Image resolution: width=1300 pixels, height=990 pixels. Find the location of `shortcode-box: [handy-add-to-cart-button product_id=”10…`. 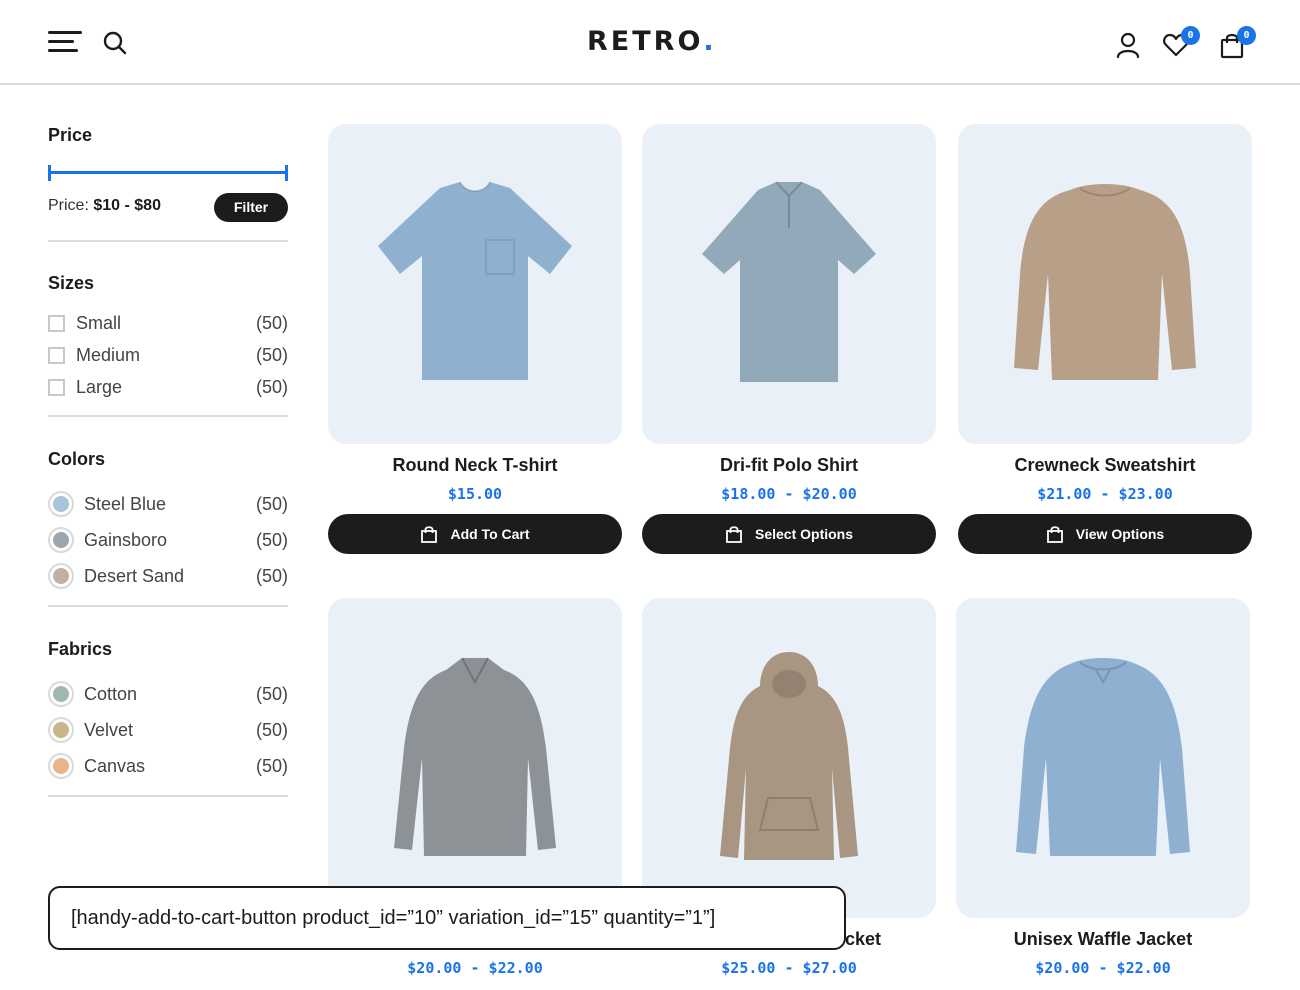

shortcode-box: [handy-add-to-cart-button product_id=”10… is located at coordinates (447, 918).